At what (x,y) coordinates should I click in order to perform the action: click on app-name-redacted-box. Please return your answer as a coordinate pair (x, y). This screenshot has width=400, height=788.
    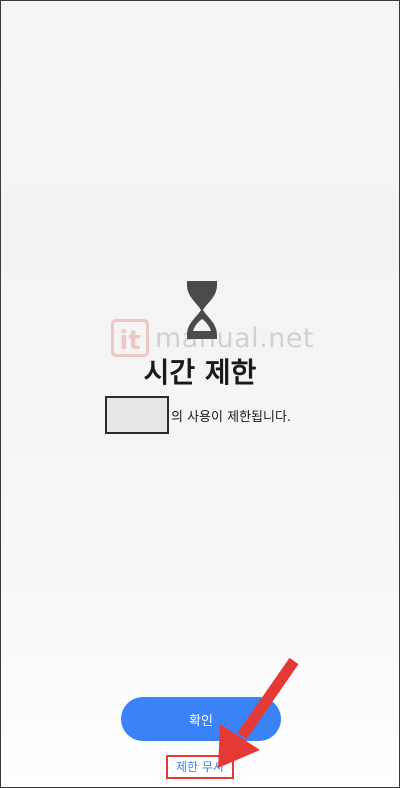
    Looking at the image, I should click on (137, 415).